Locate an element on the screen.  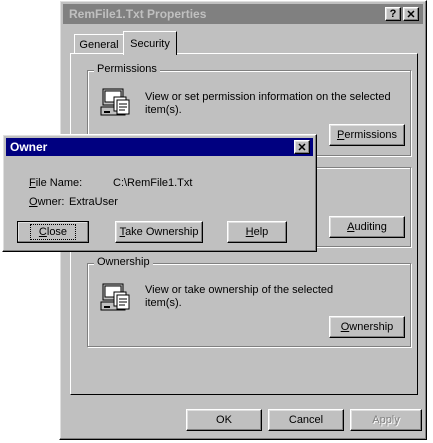
auditing-button-label: Auditing is located at coordinates (367, 227).